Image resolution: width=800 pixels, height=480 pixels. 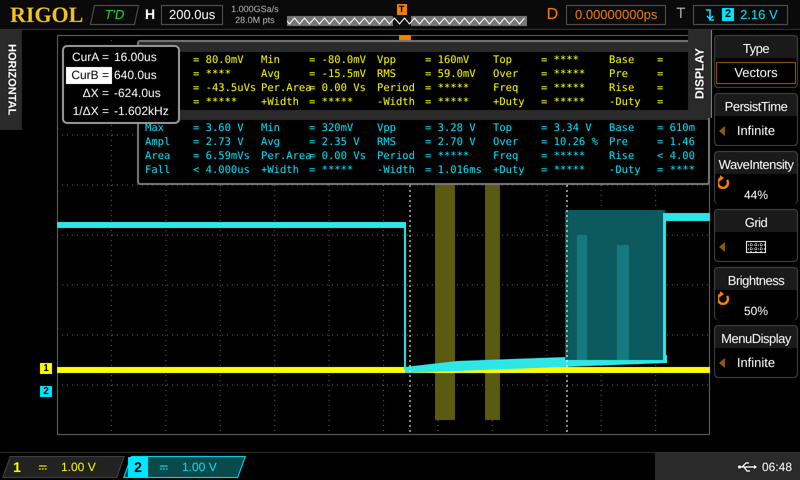 I want to click on channel-number: 1, so click(x=17, y=466).